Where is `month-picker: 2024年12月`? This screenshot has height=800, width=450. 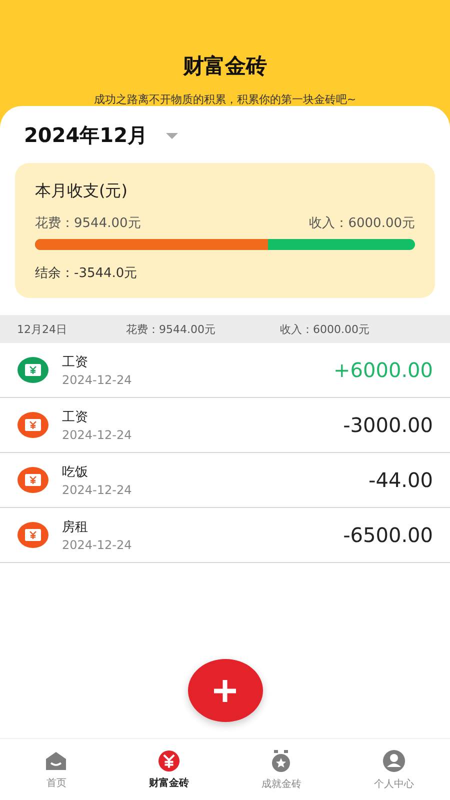 month-picker: 2024年12月 is located at coordinates (101, 135).